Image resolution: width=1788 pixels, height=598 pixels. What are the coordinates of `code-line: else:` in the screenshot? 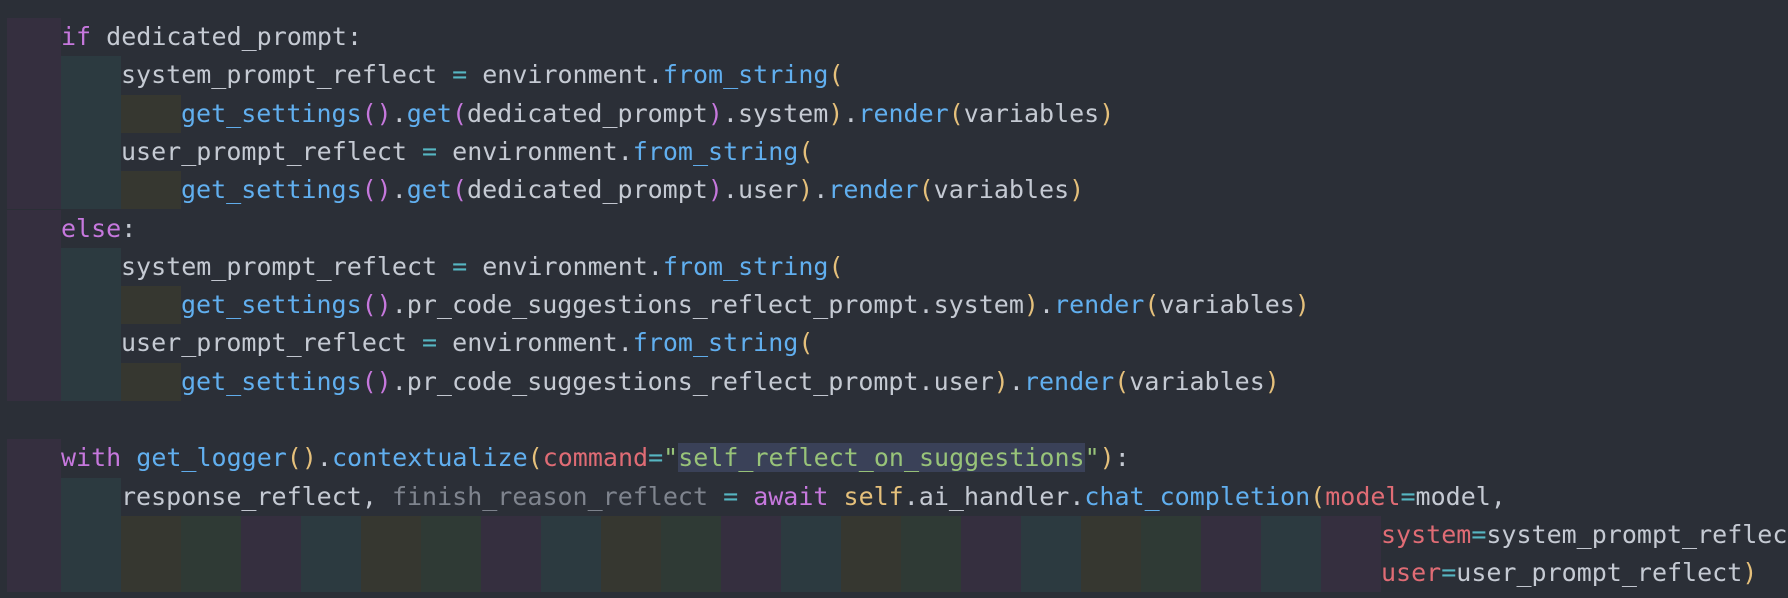 It's located at (98, 229).